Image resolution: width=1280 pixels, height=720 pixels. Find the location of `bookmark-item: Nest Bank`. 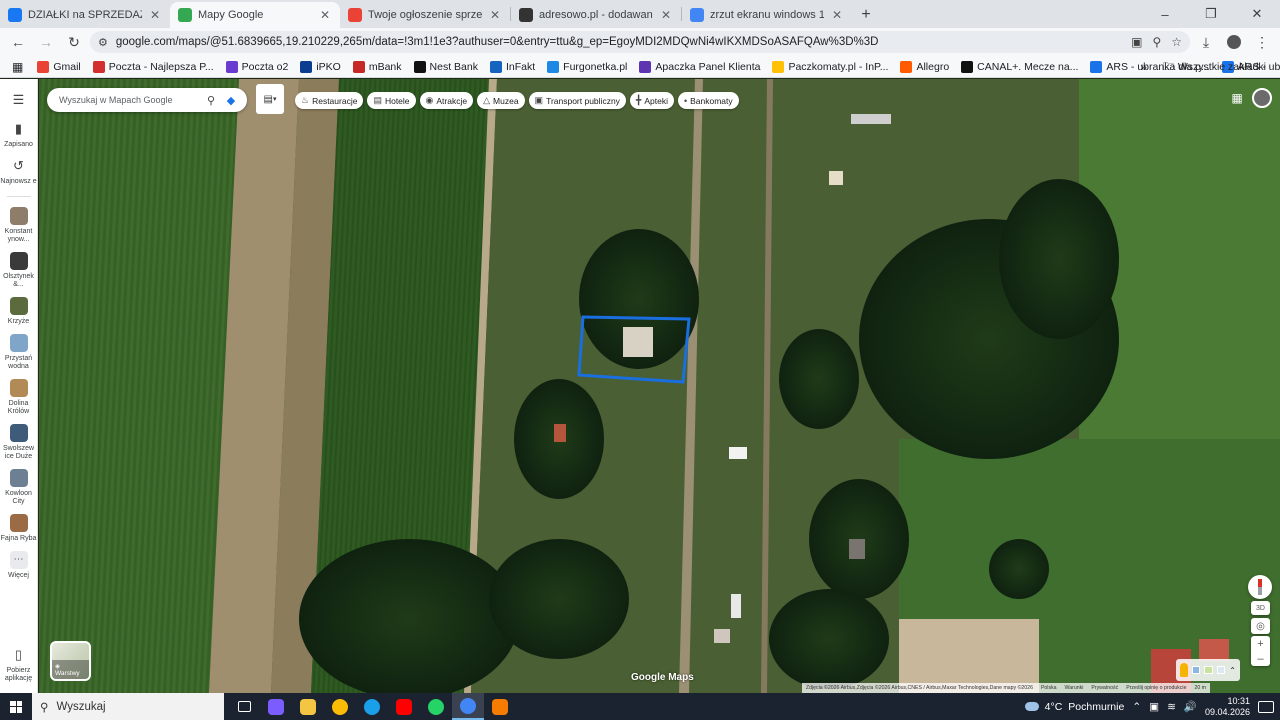

bookmark-item: Nest Bank is located at coordinates (446, 67).